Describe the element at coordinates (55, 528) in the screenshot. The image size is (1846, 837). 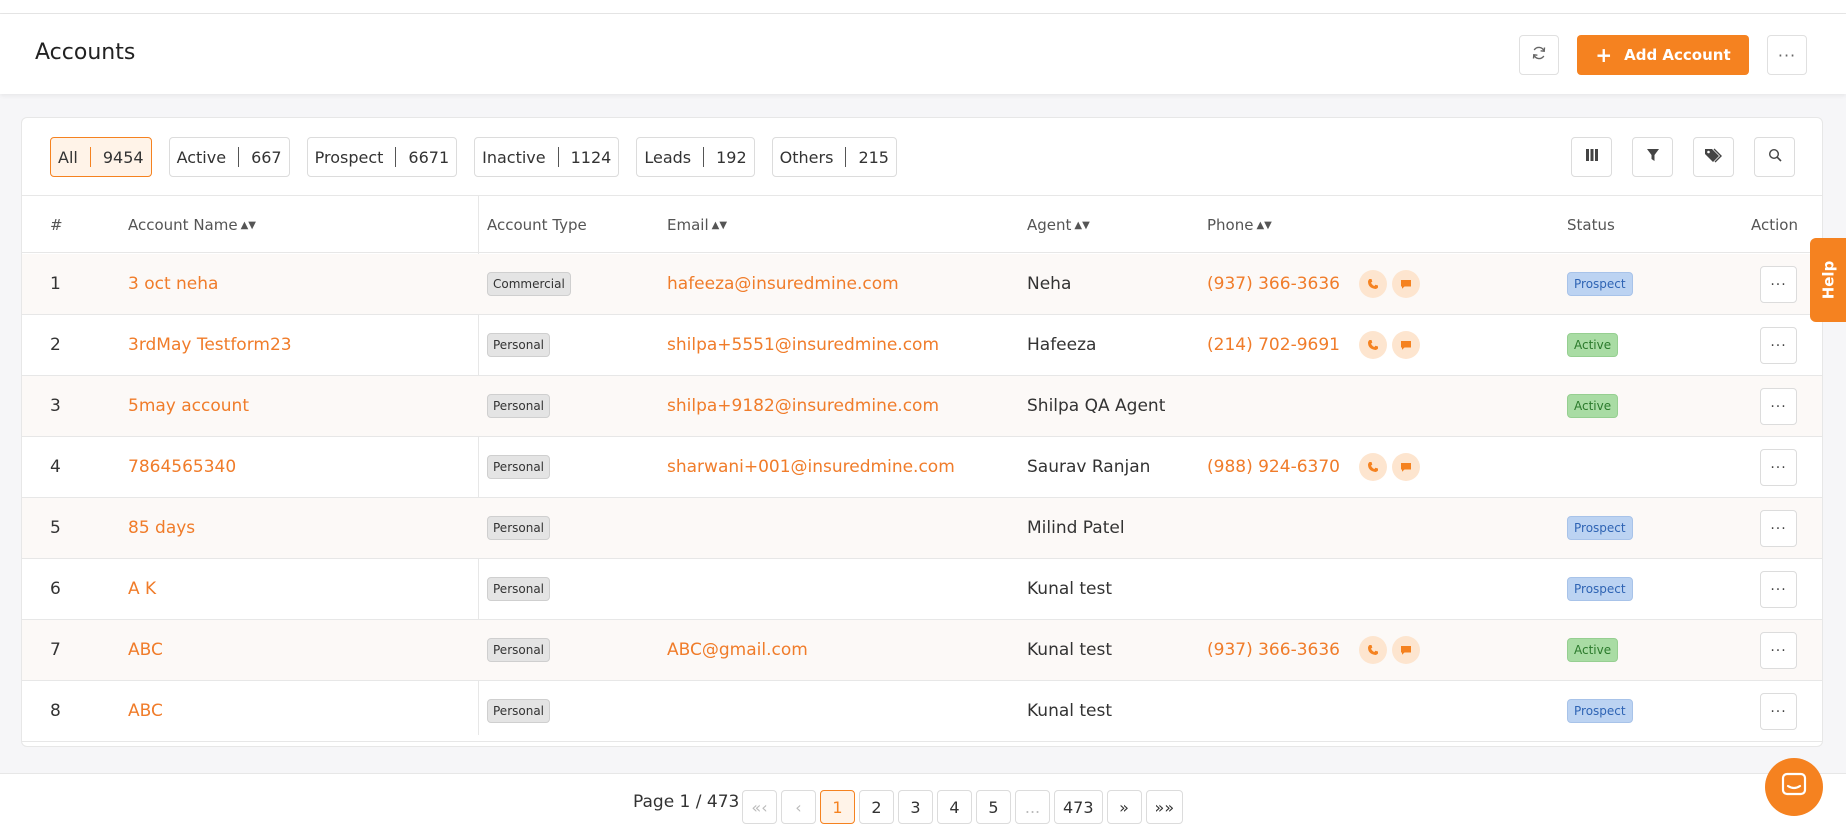
I see `row-number: 5` at that location.